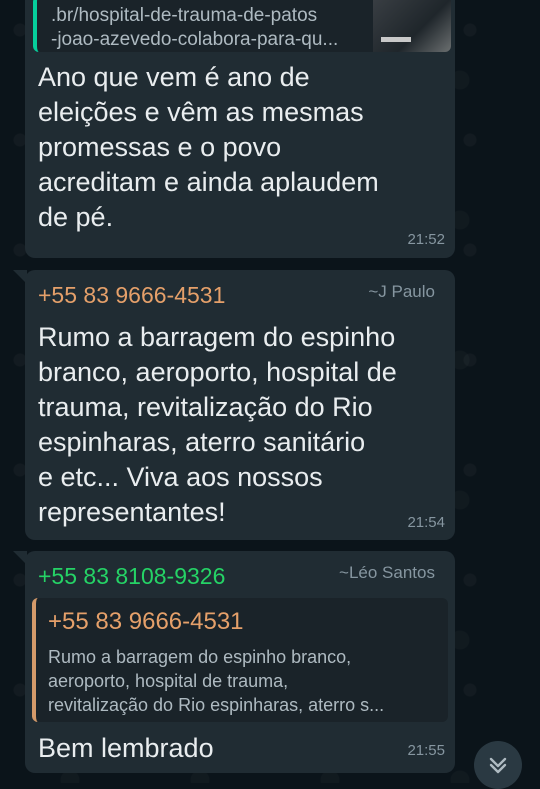 The image size is (540, 789). I want to click on quoted-sender: +55 83 9666-4531, so click(146, 621).